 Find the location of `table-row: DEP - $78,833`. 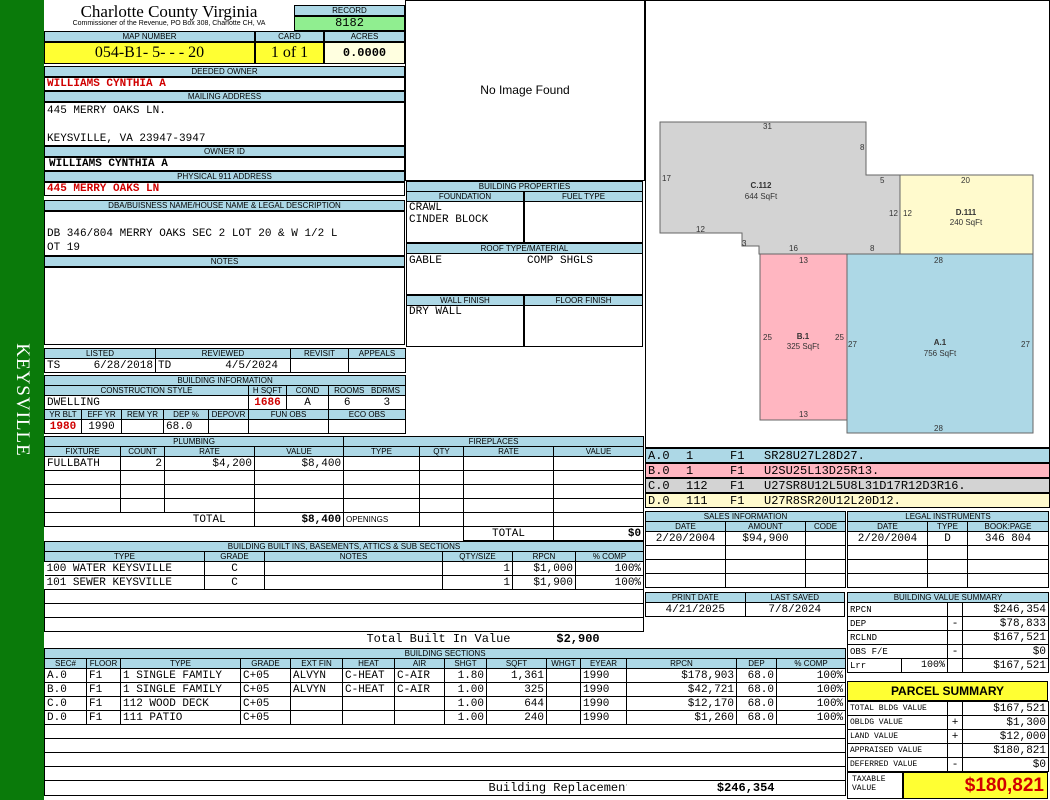

table-row: DEP - $78,833 is located at coordinates (948, 623).